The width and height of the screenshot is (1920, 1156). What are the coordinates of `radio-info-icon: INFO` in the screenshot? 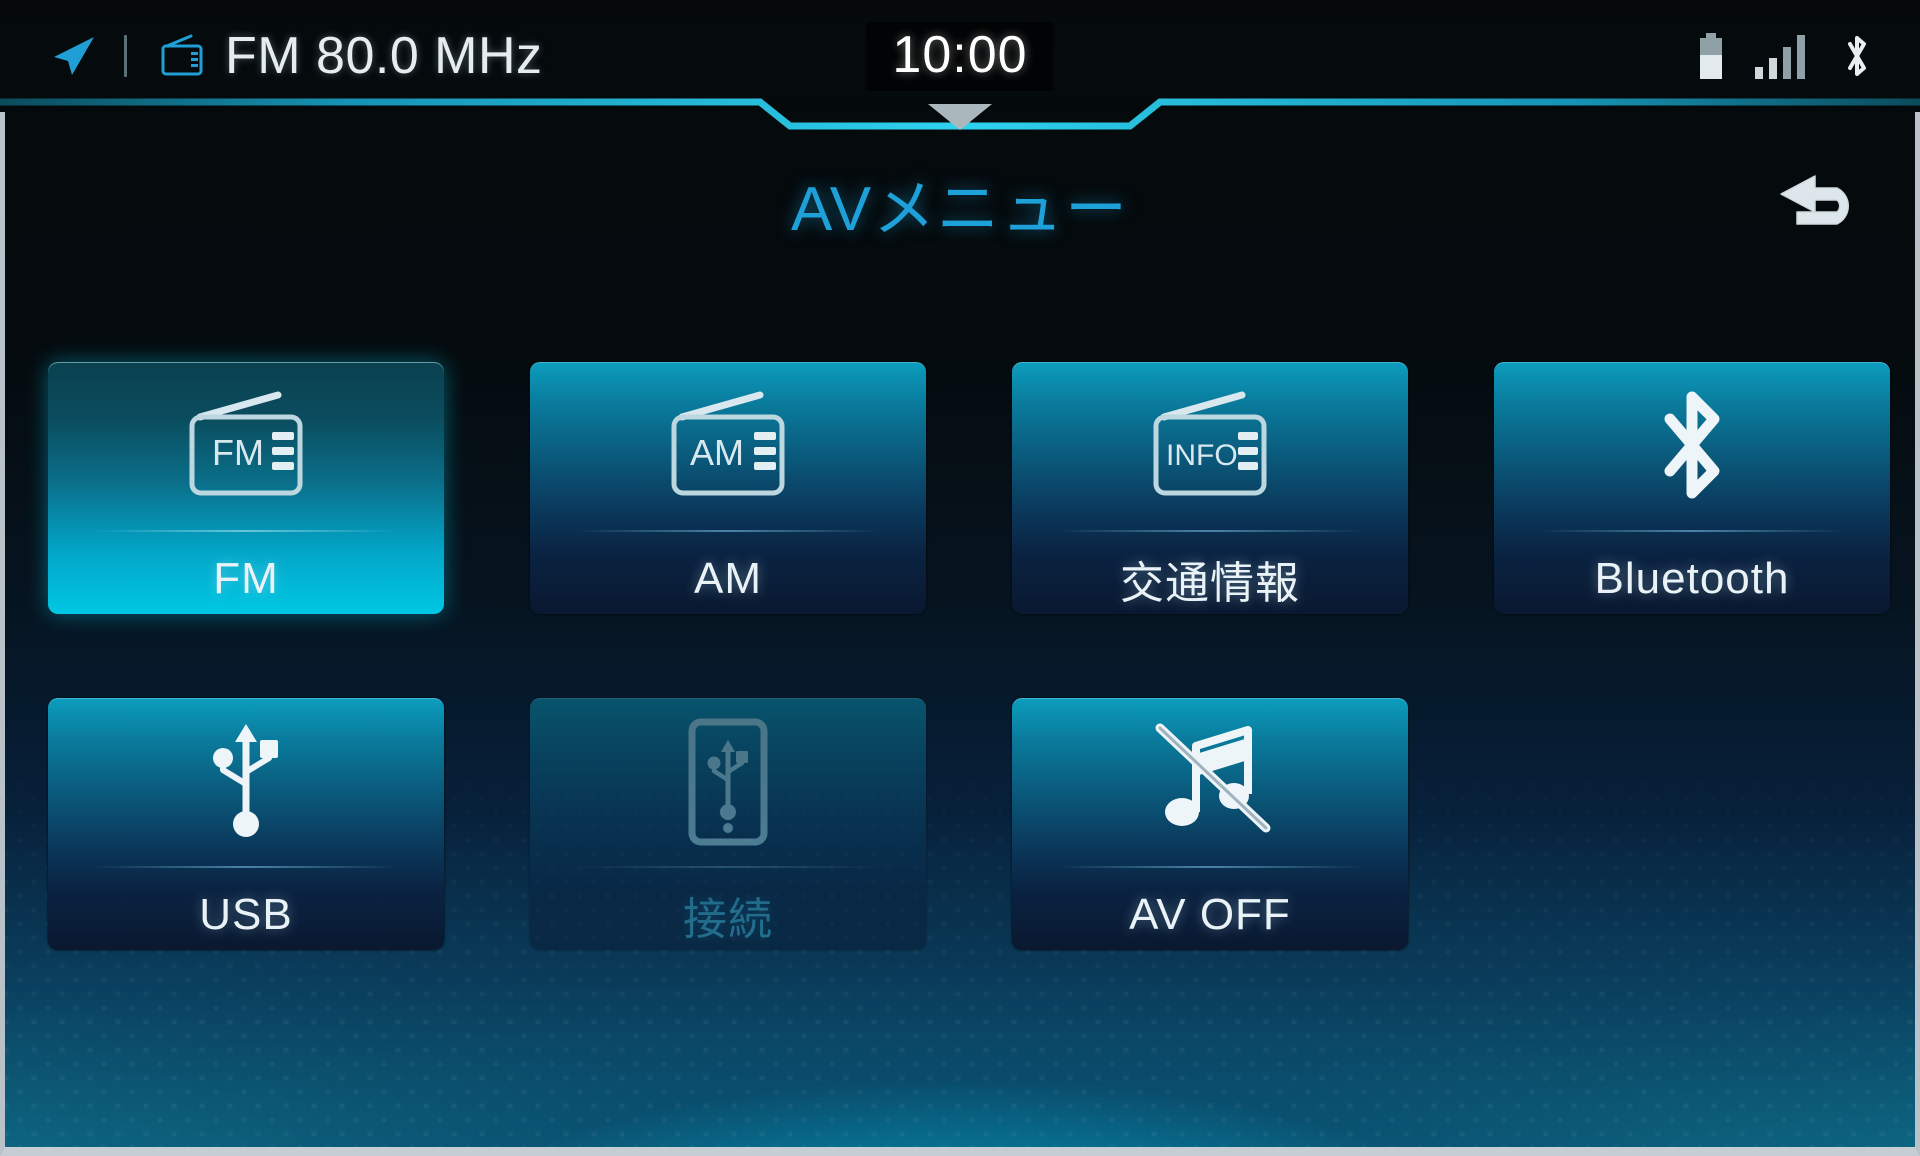 It's located at (1210, 446).